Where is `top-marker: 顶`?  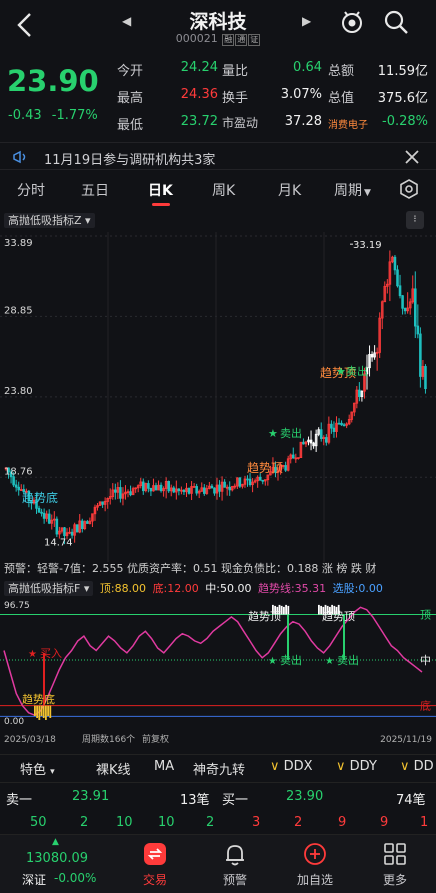 top-marker: 顶 is located at coordinates (425, 614).